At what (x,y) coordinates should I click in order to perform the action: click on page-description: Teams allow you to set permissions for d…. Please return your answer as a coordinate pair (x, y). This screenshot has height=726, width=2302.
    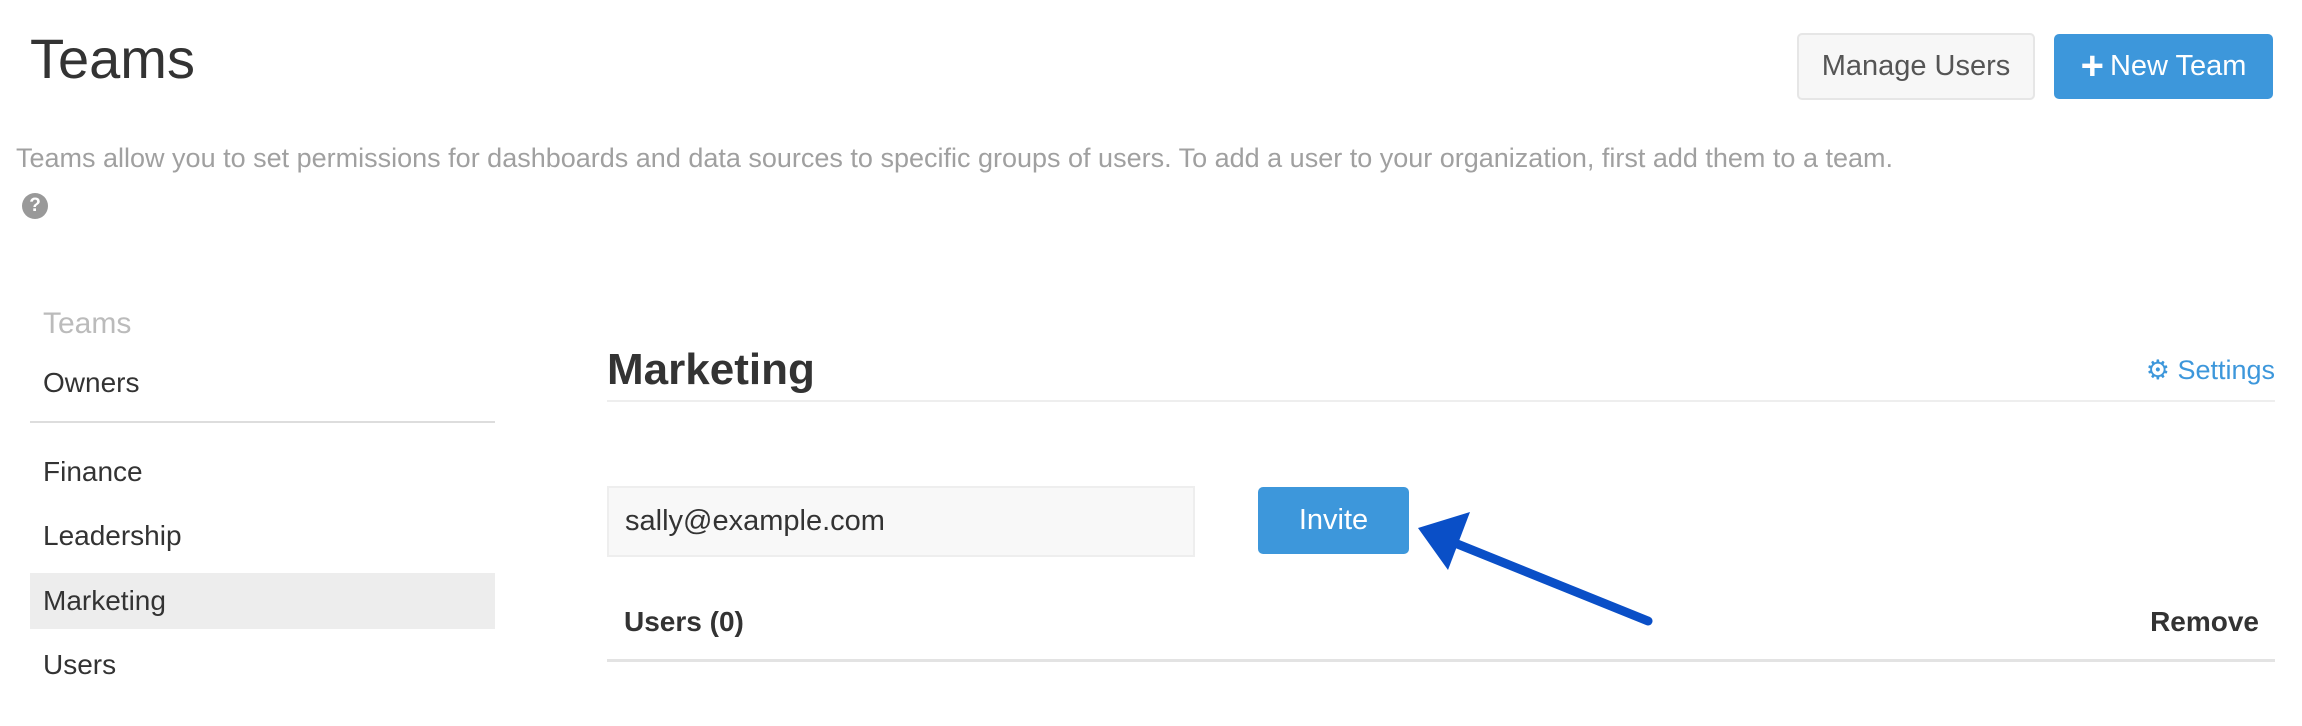
    Looking at the image, I should click on (956, 179).